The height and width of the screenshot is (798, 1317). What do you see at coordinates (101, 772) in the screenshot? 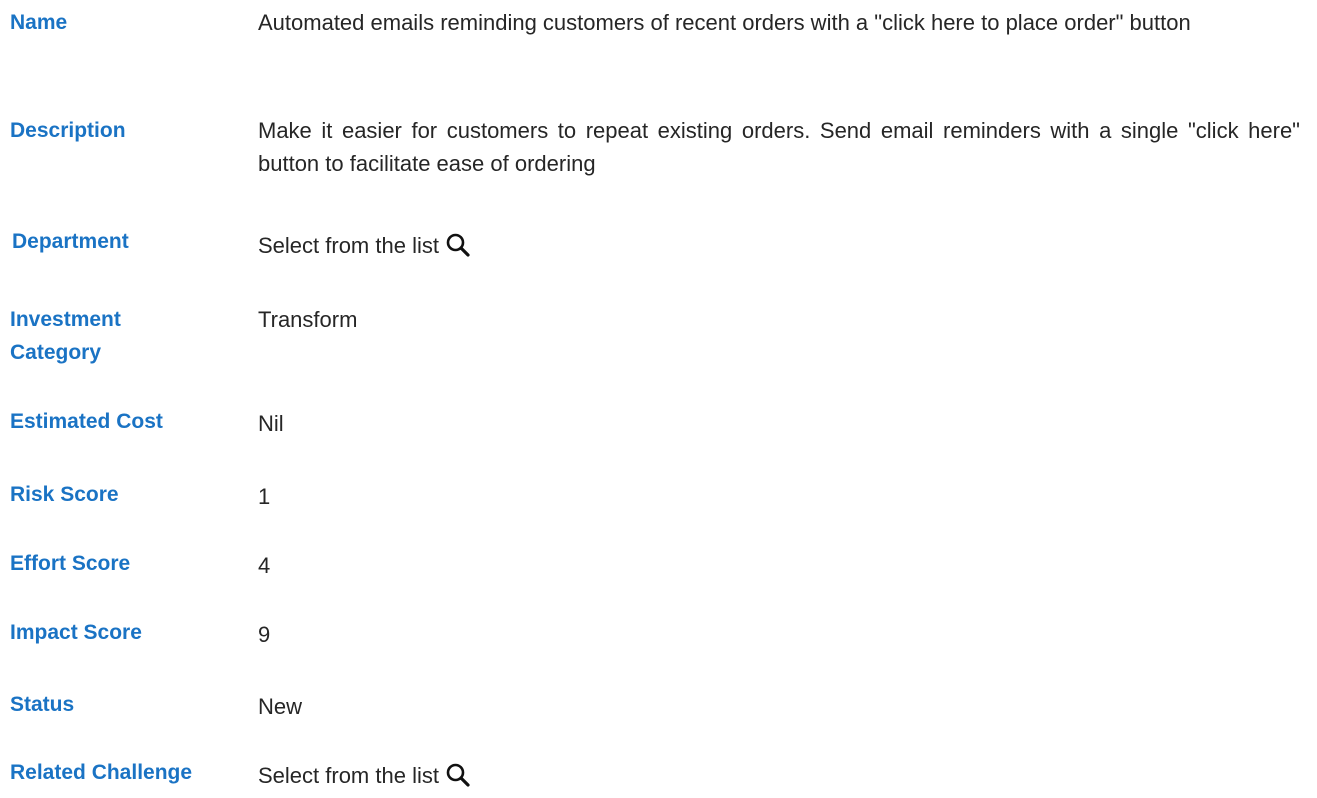
I see `related-challenge-label: Related Challenge` at bounding box center [101, 772].